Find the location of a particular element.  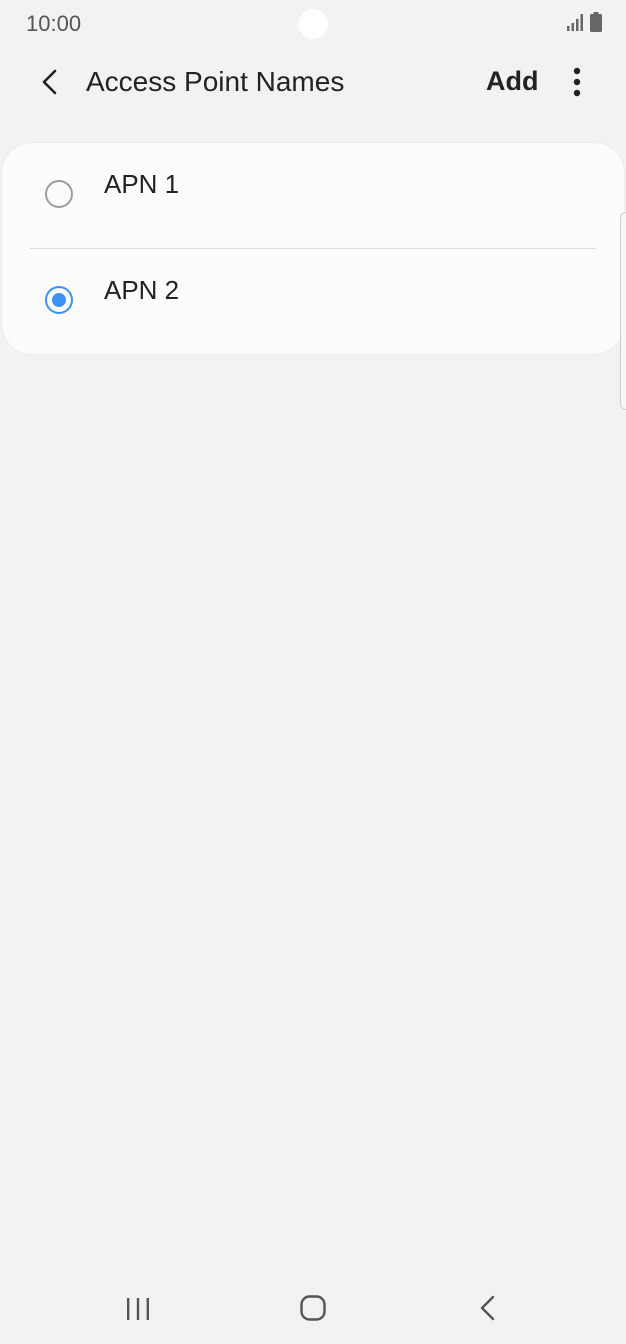

status-bar: 10:00 is located at coordinates (313, 24).